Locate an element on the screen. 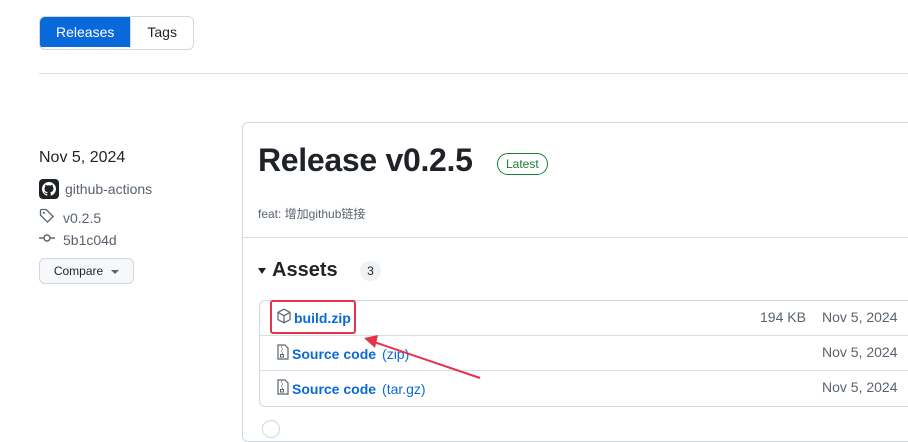 The width and height of the screenshot is (908, 442). release-title: Release v0.2.5 is located at coordinates (365, 160).